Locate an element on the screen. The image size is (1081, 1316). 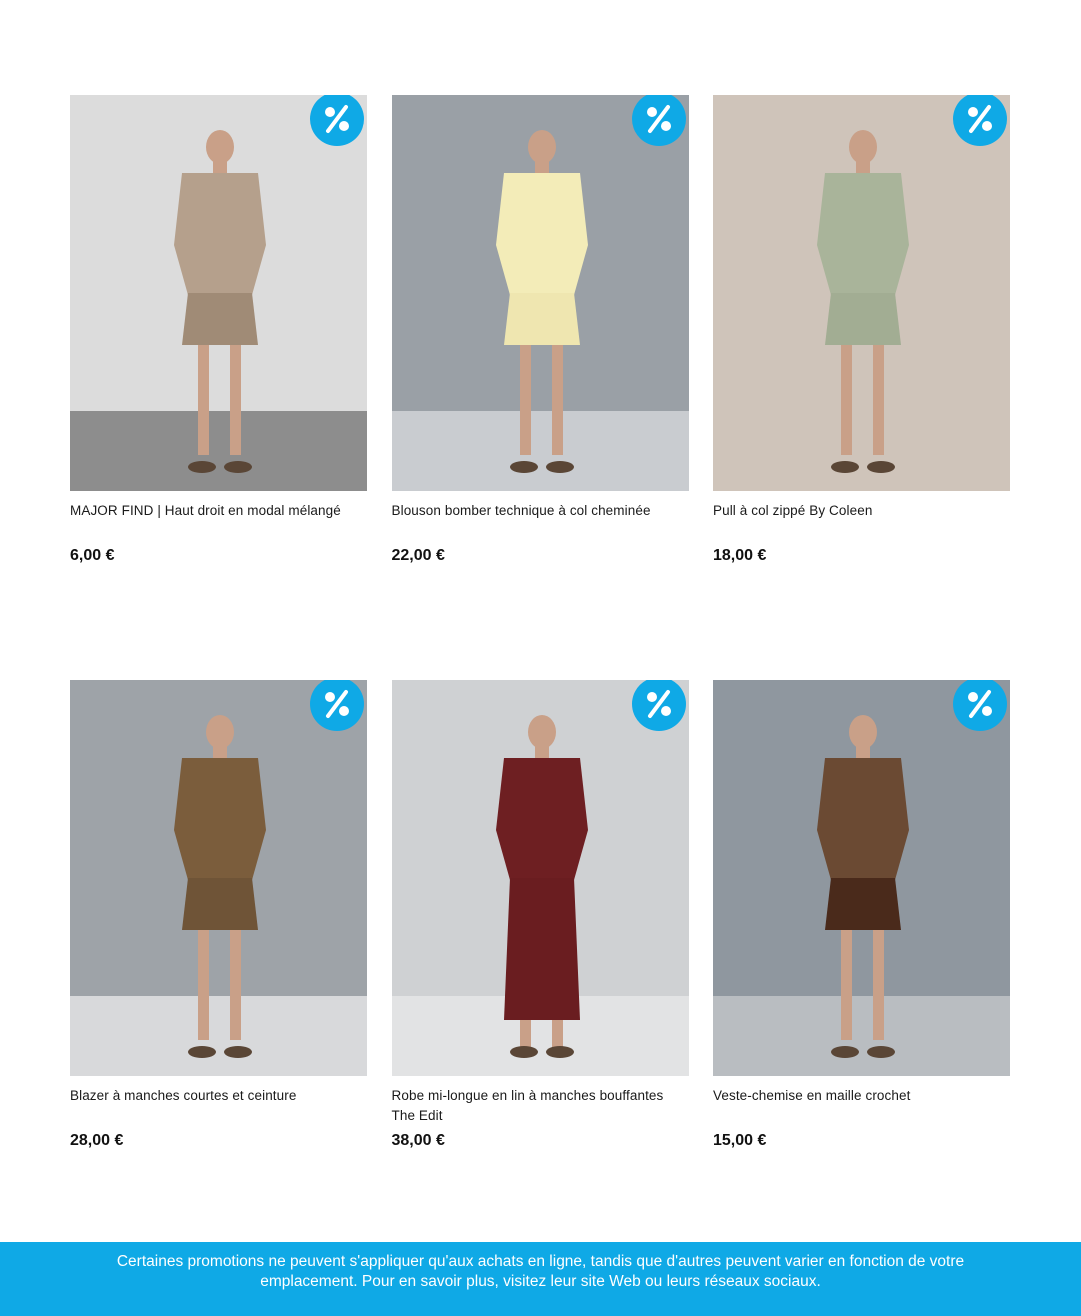
product-price: 28,00 € is located at coordinates (97, 1140).